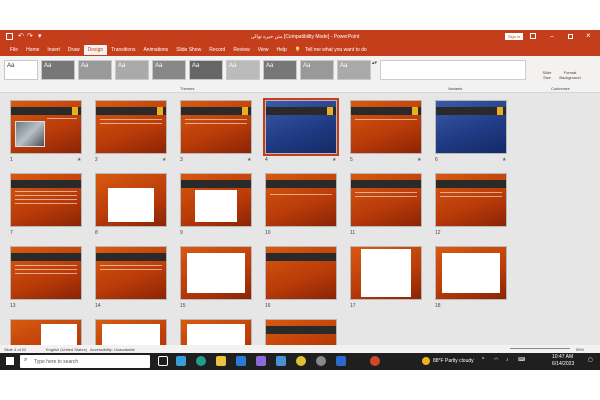 Image resolution: width=600 pixels, height=400 pixels. Describe the element at coordinates (375, 361) in the screenshot. I see `powerpoint-taskbar-icon` at that location.